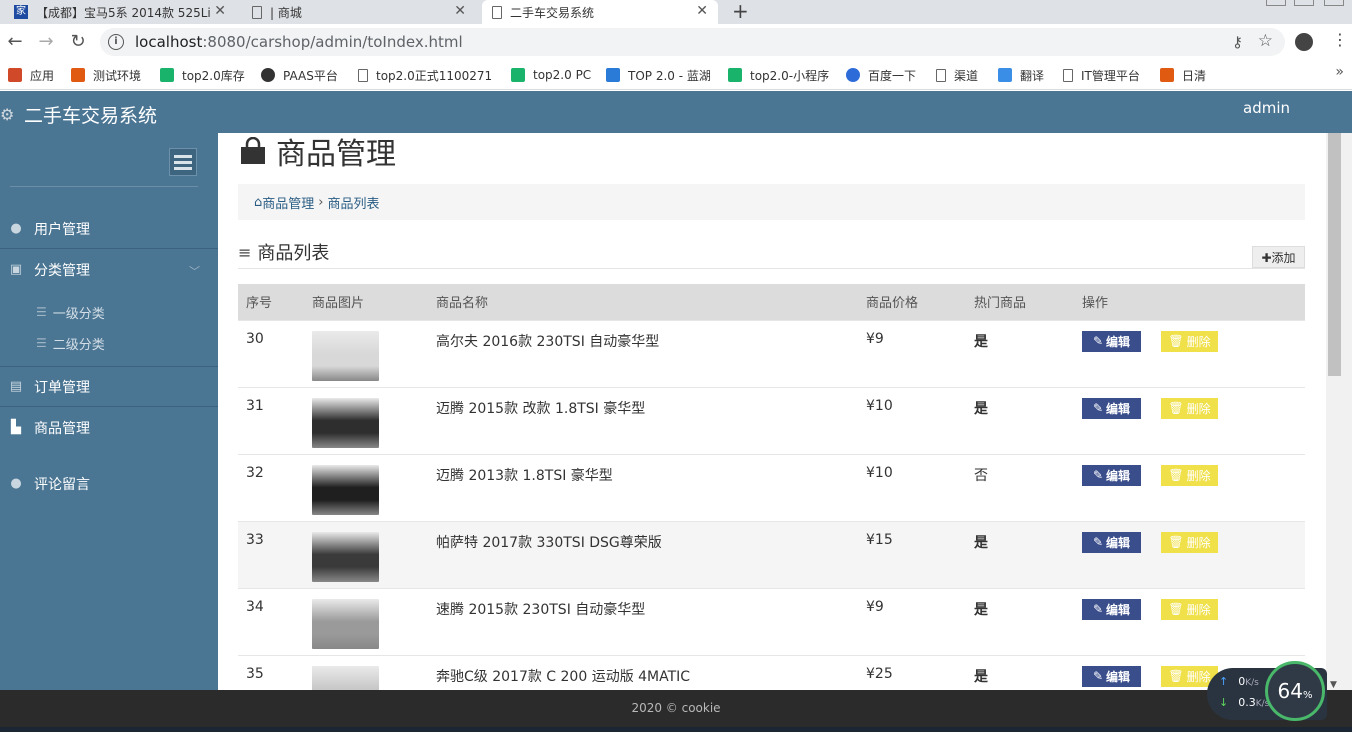  What do you see at coordinates (912, 672) in the screenshot?
I see `product-price: ¥25` at bounding box center [912, 672].